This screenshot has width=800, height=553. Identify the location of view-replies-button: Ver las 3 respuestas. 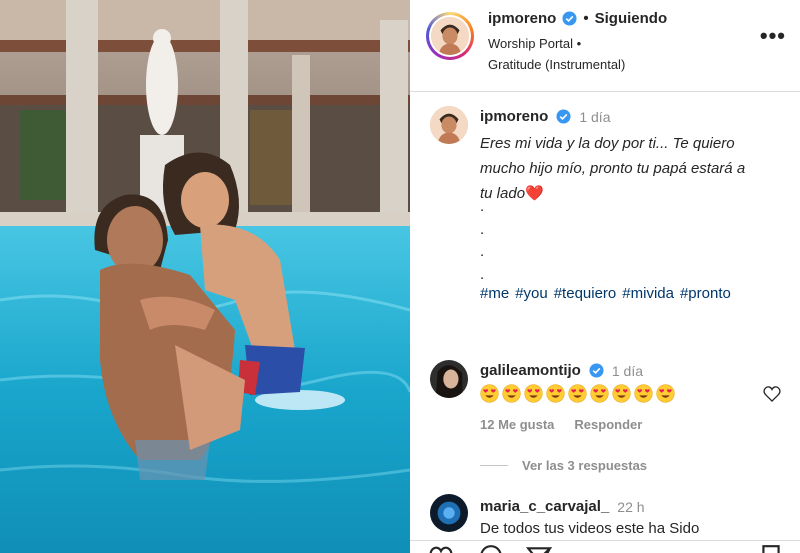
(563, 465).